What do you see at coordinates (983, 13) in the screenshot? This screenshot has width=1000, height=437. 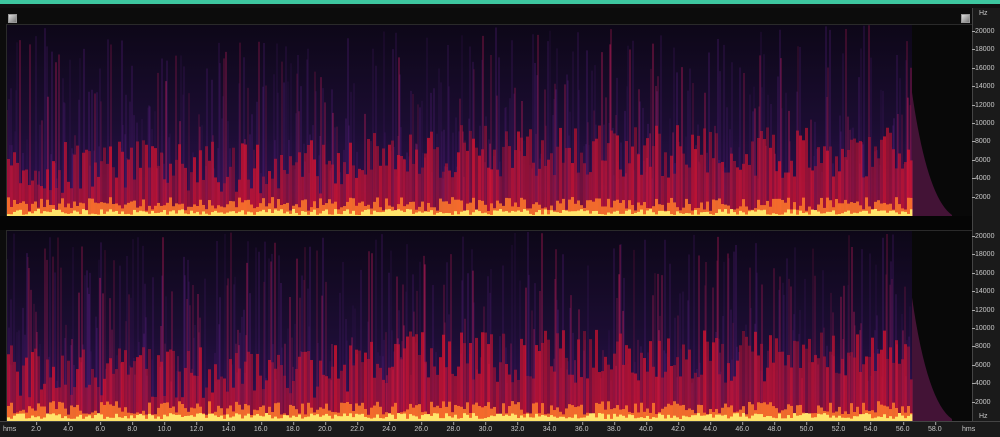 I see `frequency-unit-top: Hz` at bounding box center [983, 13].